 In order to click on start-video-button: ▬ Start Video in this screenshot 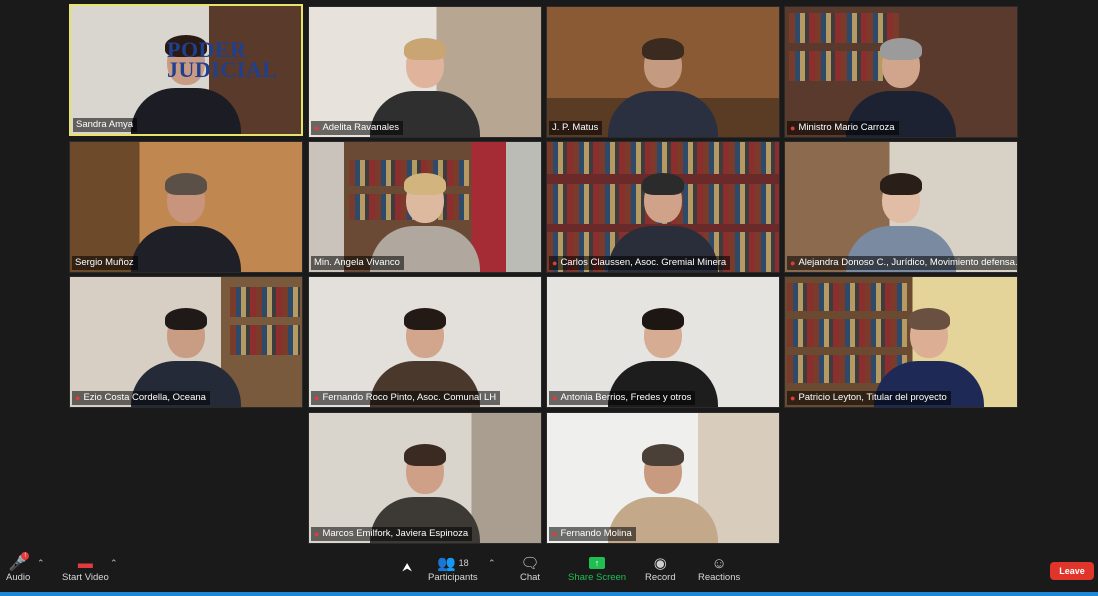, I will do `click(85, 569)`.